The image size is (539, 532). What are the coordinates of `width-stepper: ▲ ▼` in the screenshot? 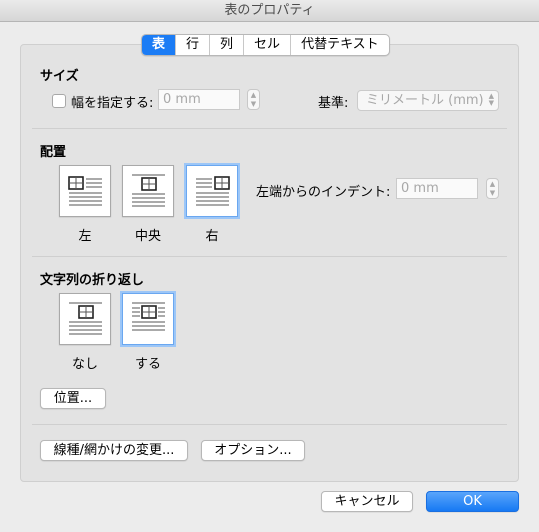 It's located at (253, 99).